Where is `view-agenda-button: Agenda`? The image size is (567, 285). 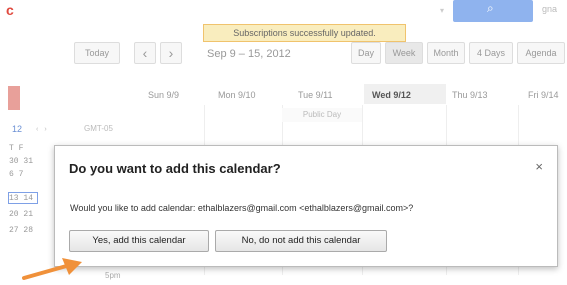
view-agenda-button: Agenda is located at coordinates (541, 53).